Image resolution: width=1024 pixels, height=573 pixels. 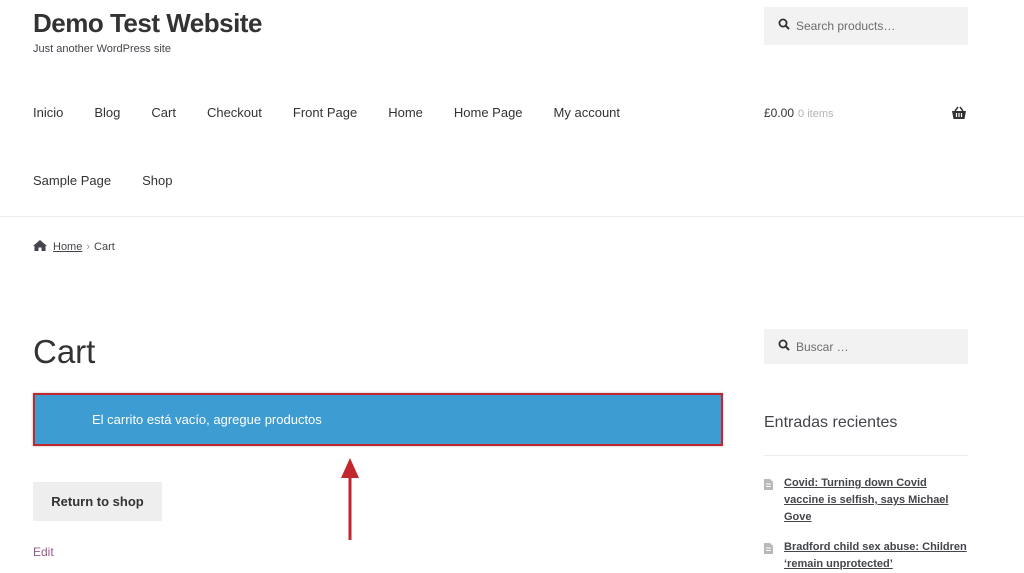 I want to click on nav-item-cart: Cart, so click(x=163, y=112).